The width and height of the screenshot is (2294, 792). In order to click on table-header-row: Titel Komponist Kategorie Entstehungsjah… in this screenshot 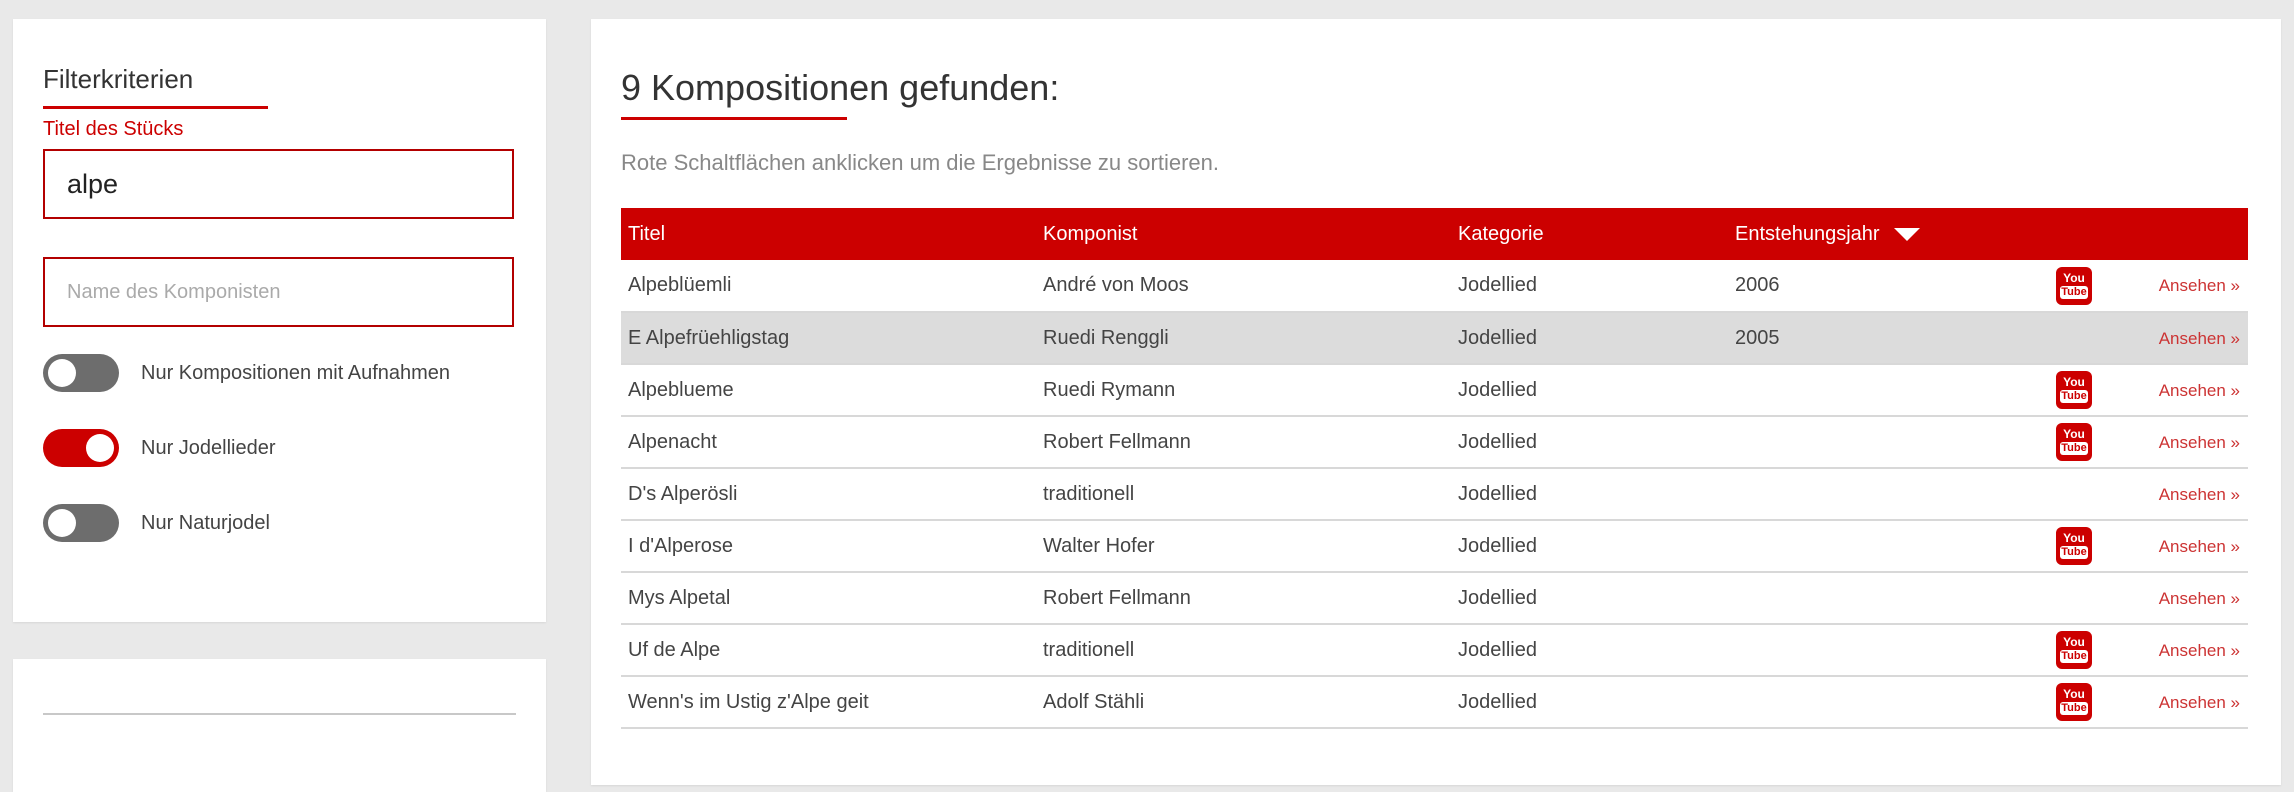, I will do `click(1434, 234)`.